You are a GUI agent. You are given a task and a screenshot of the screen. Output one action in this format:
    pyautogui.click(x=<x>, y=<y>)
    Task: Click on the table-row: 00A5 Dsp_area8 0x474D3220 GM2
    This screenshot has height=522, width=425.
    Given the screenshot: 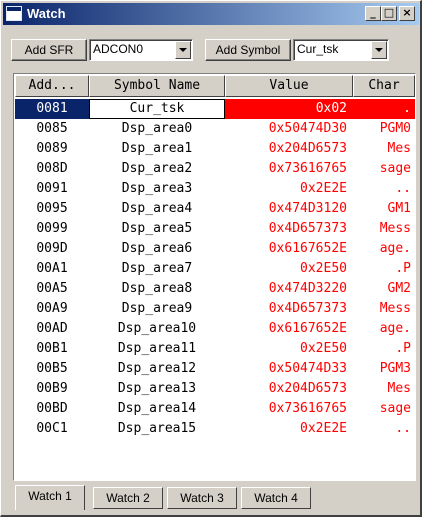 What is the action you would take?
    pyautogui.click(x=215, y=289)
    